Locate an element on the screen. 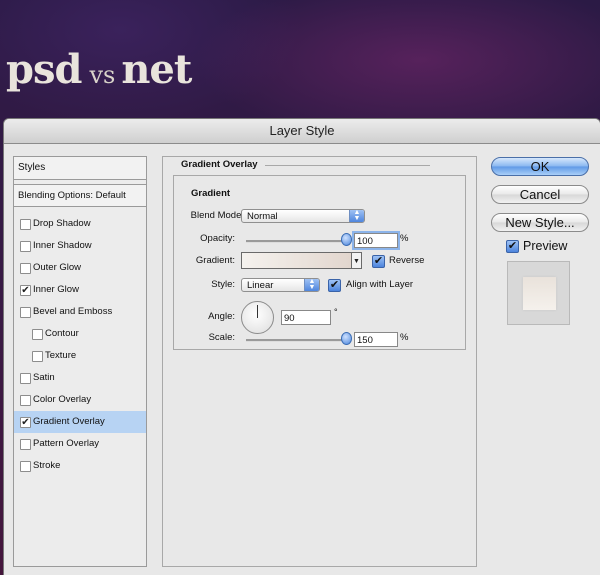 The height and width of the screenshot is (575, 600). title-divider is located at coordinates (347, 165).